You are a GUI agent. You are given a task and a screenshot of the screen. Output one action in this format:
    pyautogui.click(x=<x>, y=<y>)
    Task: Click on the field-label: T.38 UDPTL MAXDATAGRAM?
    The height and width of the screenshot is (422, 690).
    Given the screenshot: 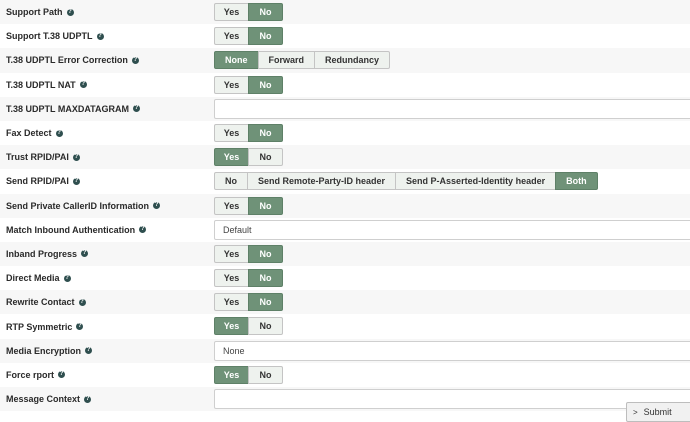 What is the action you would take?
    pyautogui.click(x=73, y=109)
    